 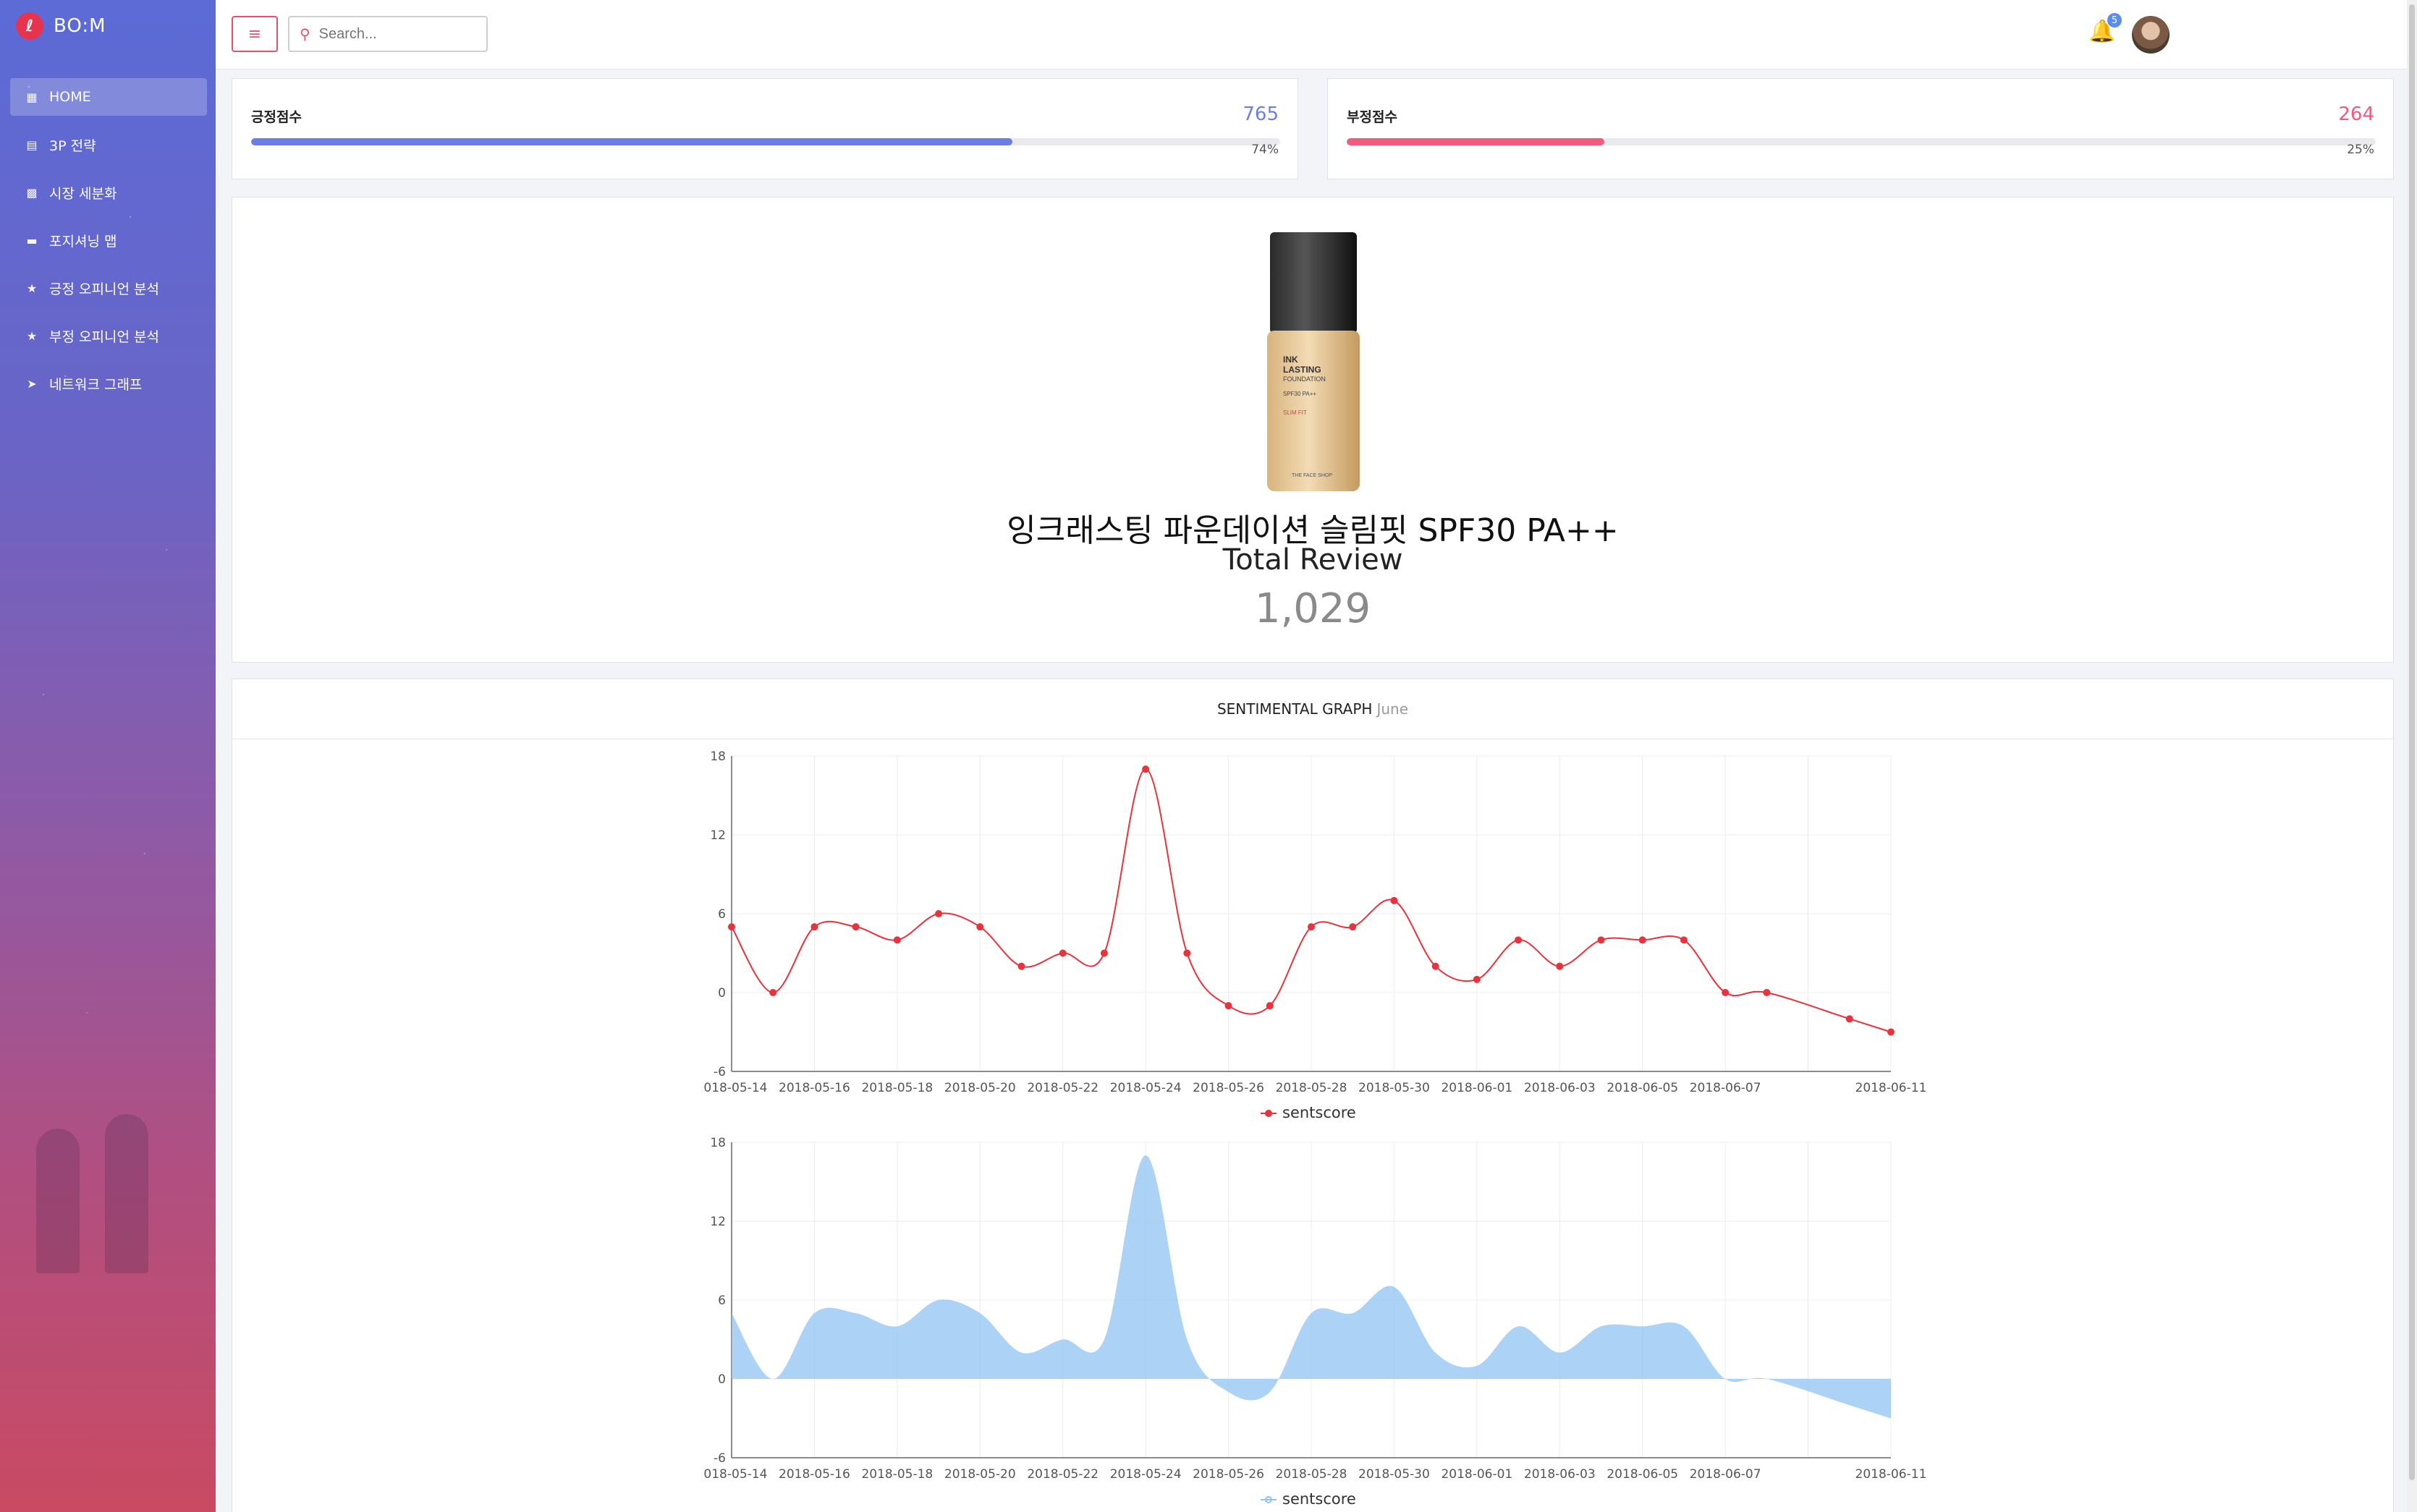 I want to click on y-tick-label: 12, so click(x=718, y=1222).